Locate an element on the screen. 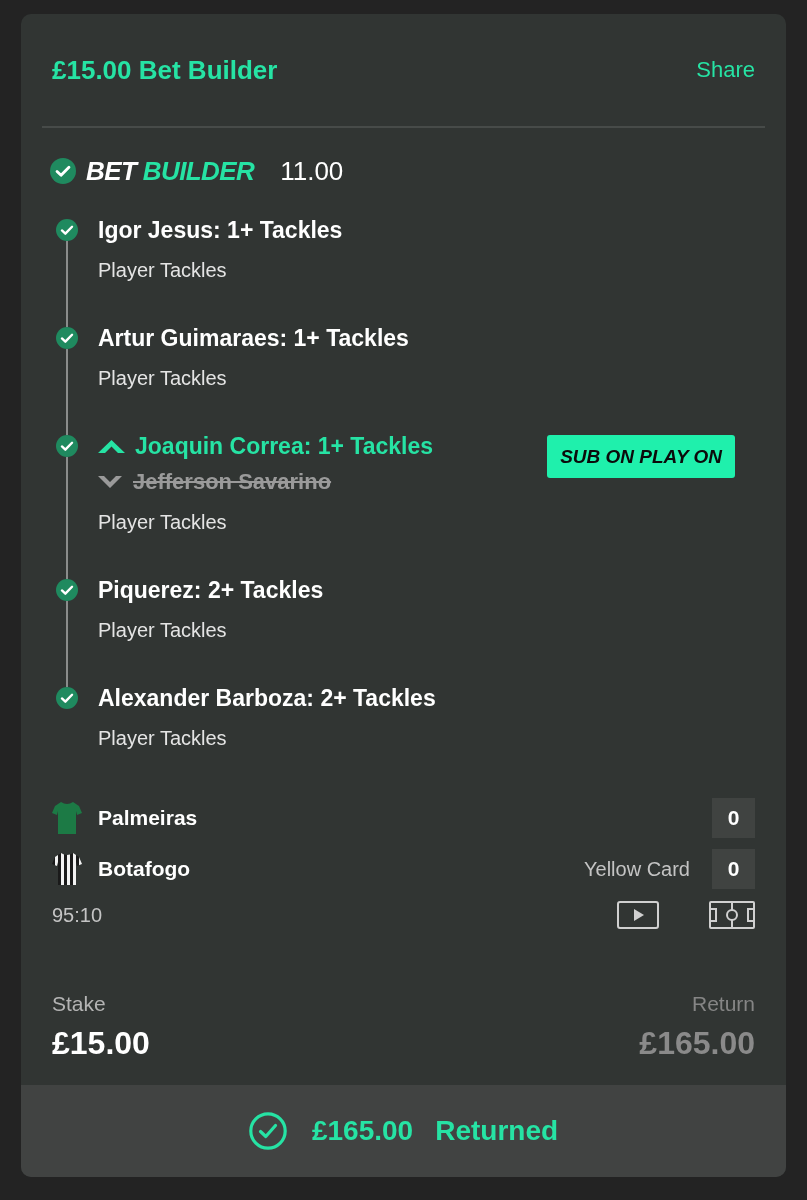 The height and width of the screenshot is (1200, 807). up-chevron-icon is located at coordinates (111, 446).